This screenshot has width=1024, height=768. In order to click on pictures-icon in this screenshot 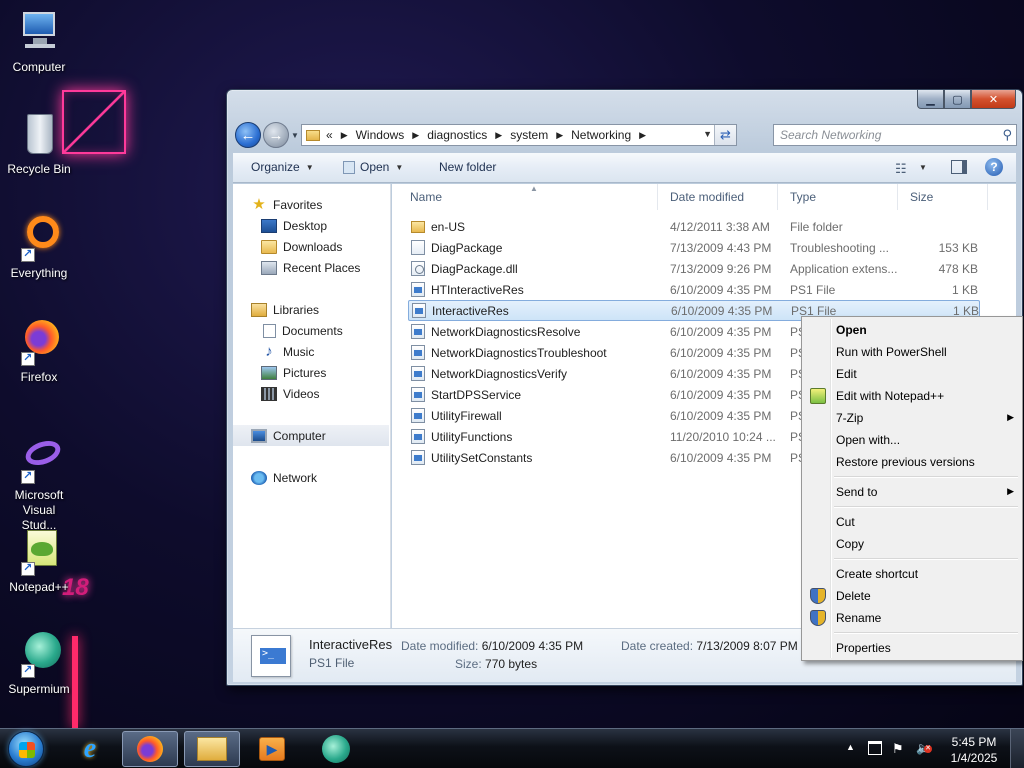, I will do `click(269, 372)`.